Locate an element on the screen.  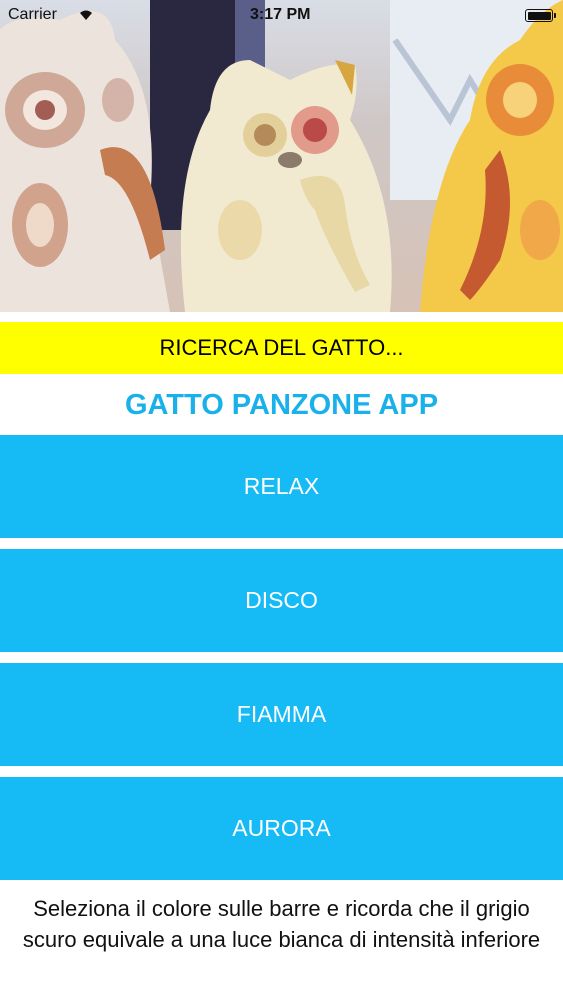
app-title: GATTO PANZONE APP is located at coordinates (281, 405).